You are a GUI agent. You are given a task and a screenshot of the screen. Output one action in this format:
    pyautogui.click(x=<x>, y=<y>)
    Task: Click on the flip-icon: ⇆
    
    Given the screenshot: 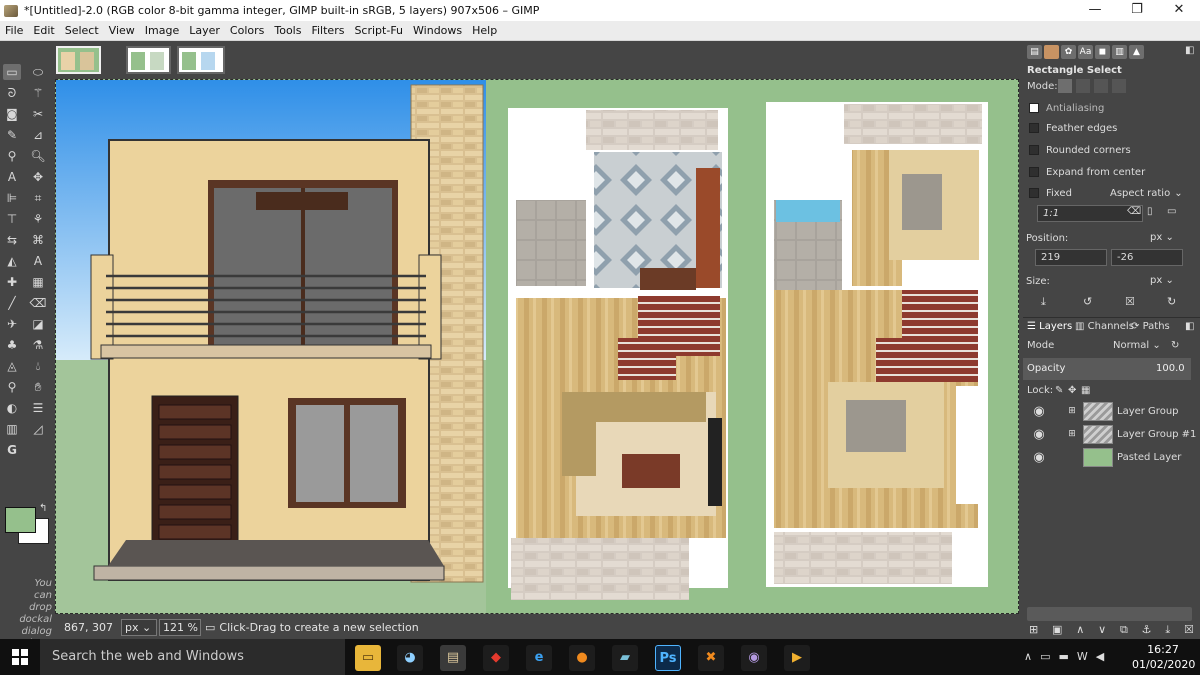 What is the action you would take?
    pyautogui.click(x=12, y=240)
    